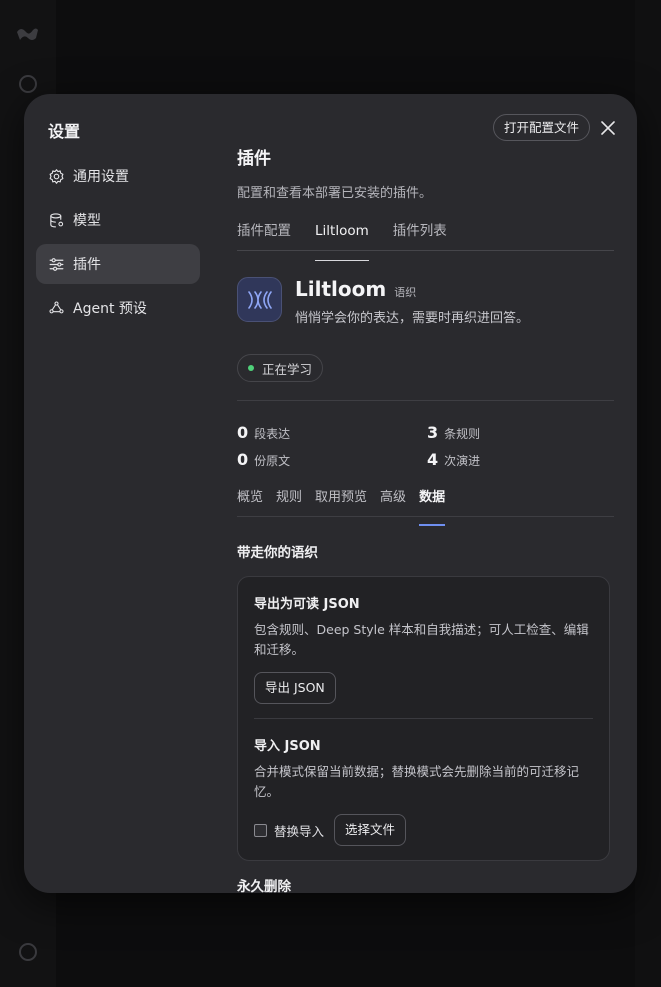  Describe the element at coordinates (272, 434) in the screenshot. I see `stat-label: 段表达` at that location.